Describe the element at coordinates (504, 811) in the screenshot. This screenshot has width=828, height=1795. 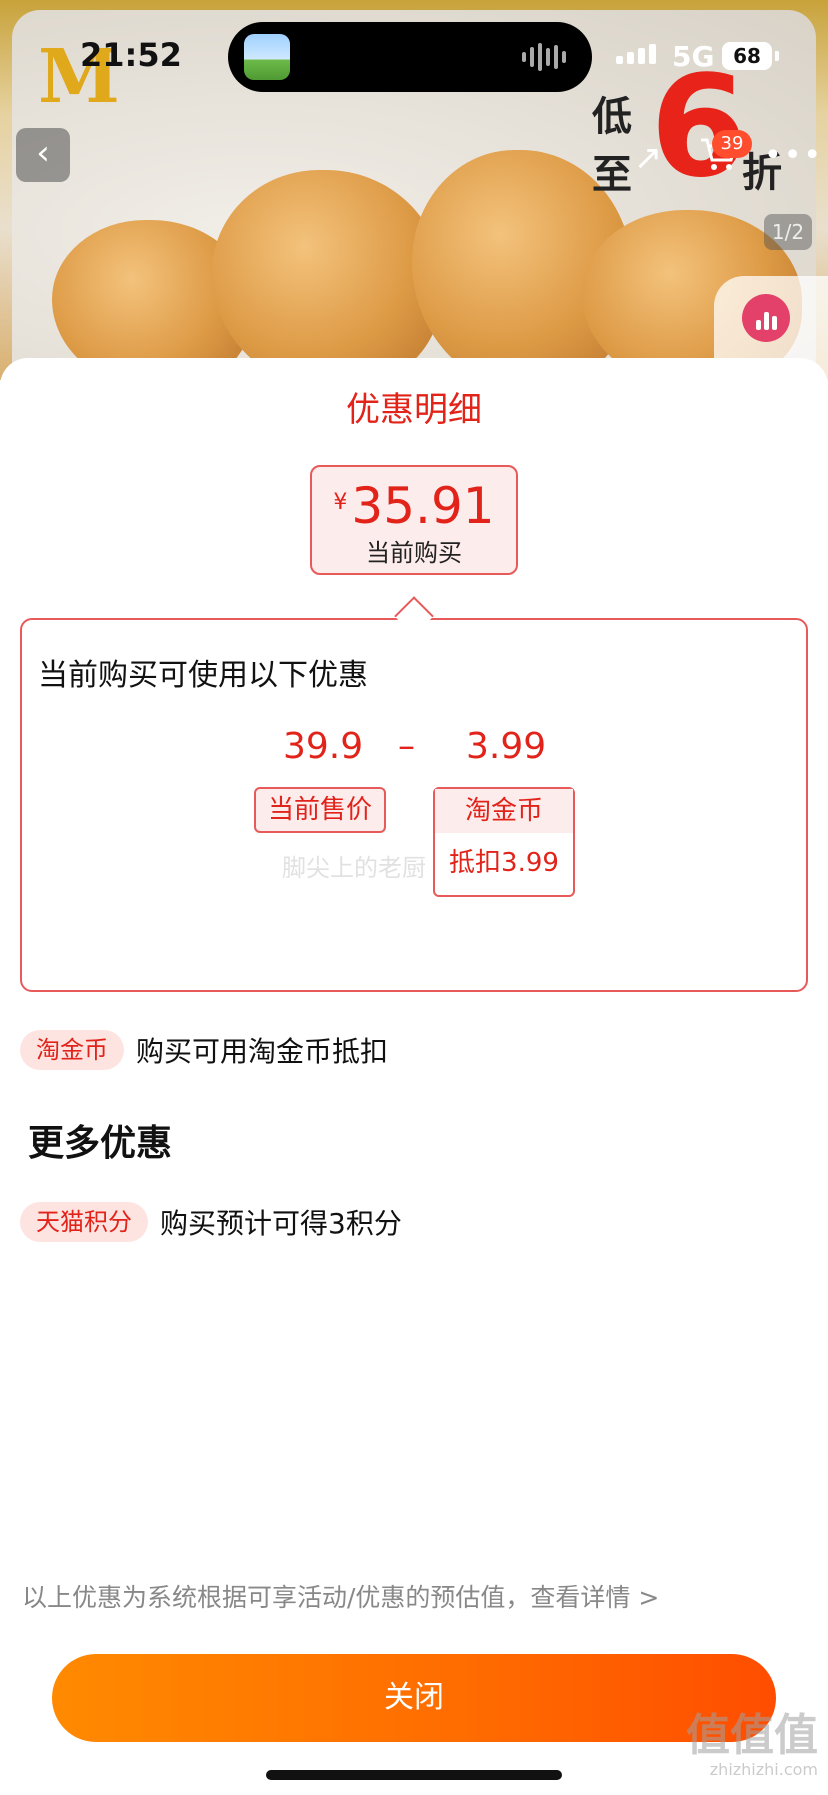
I see `coin-discount-label: 淘金币` at that location.